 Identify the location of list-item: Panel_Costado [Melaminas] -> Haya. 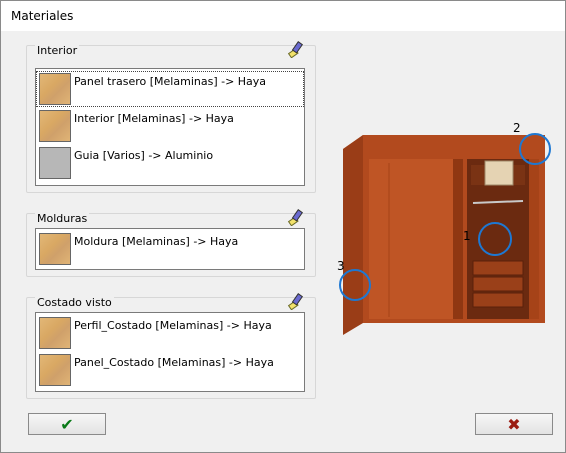
(170, 370).